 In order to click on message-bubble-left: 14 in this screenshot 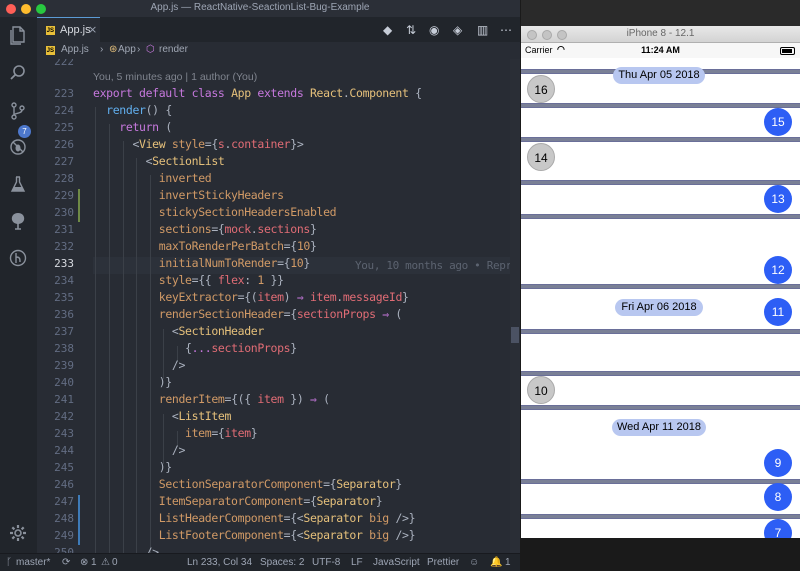, I will do `click(541, 157)`.